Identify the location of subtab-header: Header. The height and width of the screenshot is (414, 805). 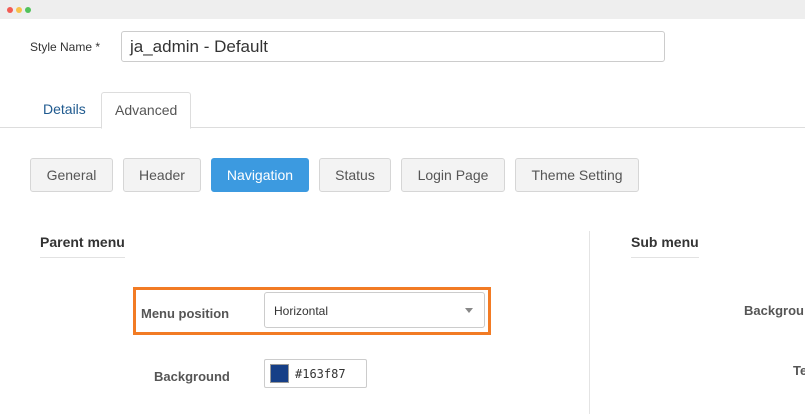
(162, 175).